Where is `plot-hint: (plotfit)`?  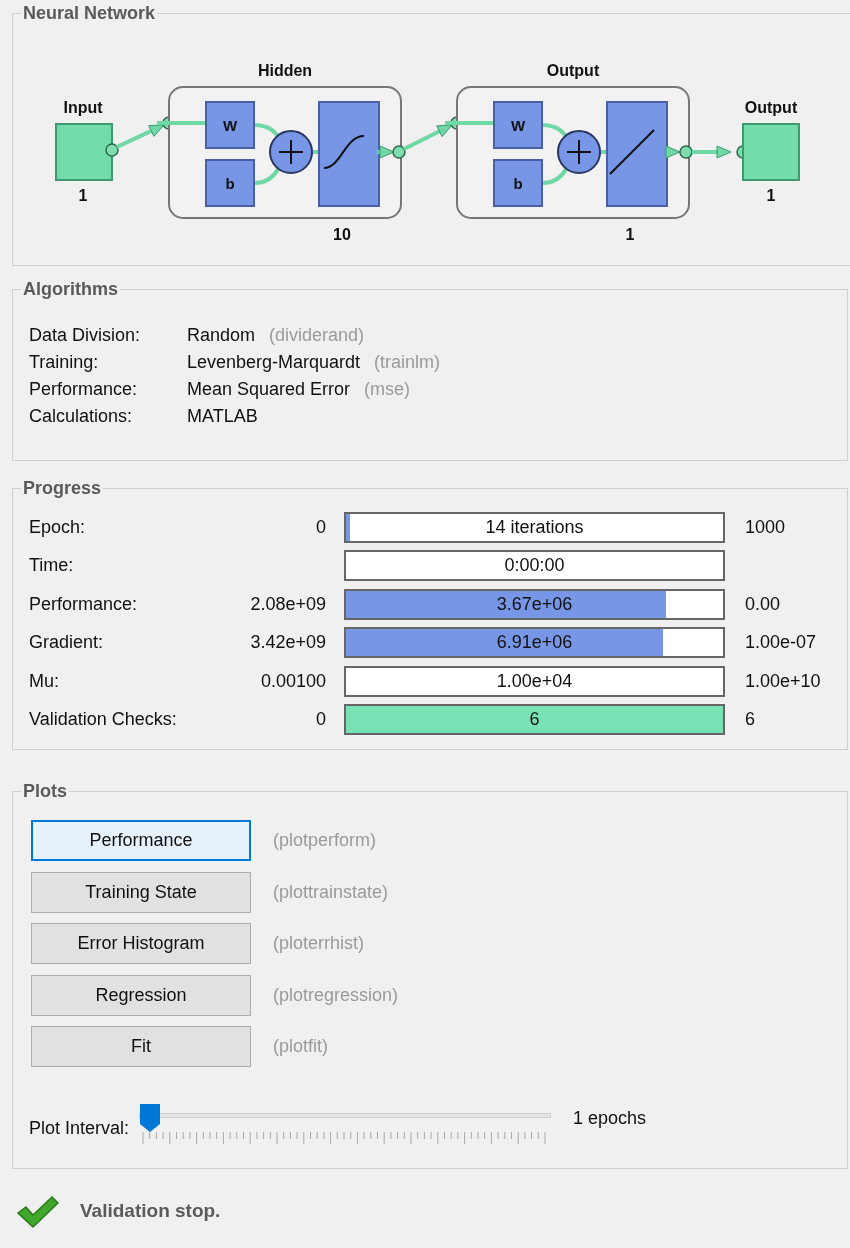
plot-hint: (plotfit) is located at coordinates (300, 1047).